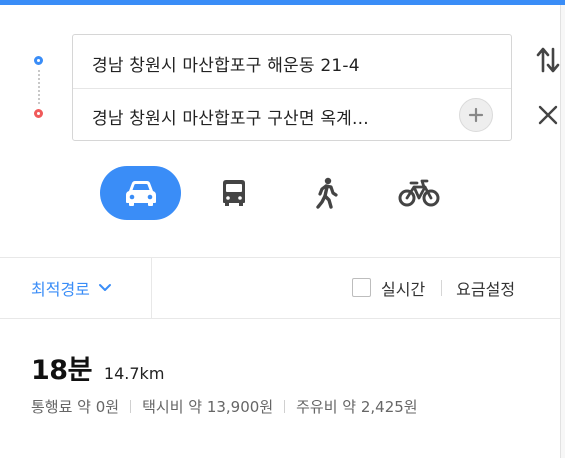 The image size is (565, 458). I want to click on route-duration: 18분, so click(61, 370).